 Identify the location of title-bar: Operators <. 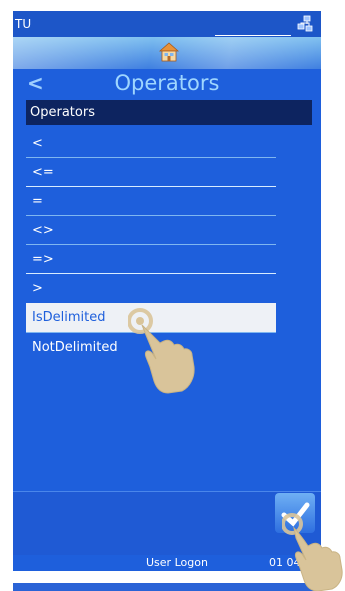
(167, 85).